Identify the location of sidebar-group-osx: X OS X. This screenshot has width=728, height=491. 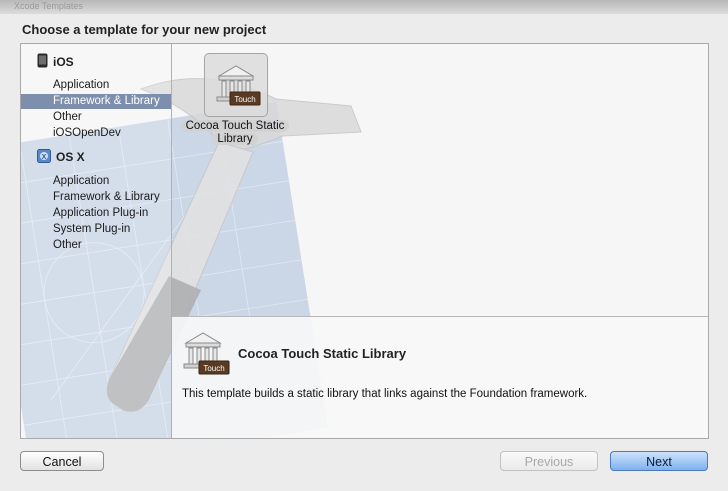
(61, 157).